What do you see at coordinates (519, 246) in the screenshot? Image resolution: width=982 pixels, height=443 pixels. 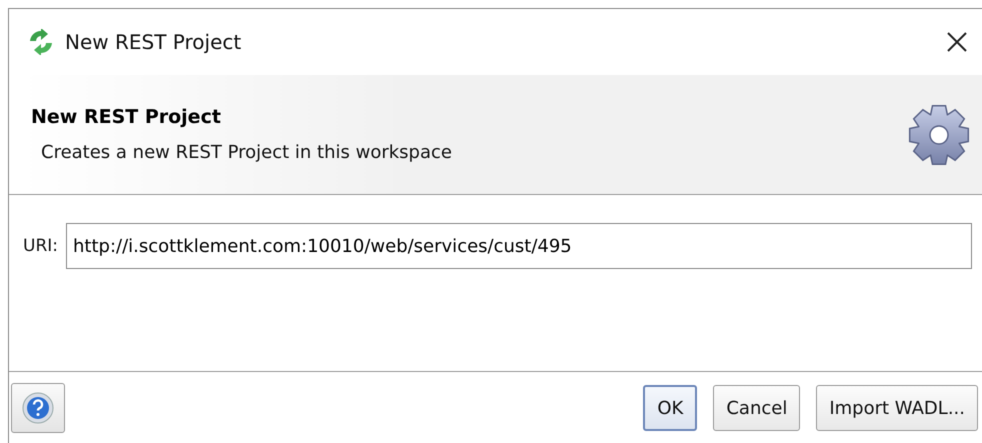 I see `uri-input: http://i.scottklement.com:10010/web/services/cust/495` at bounding box center [519, 246].